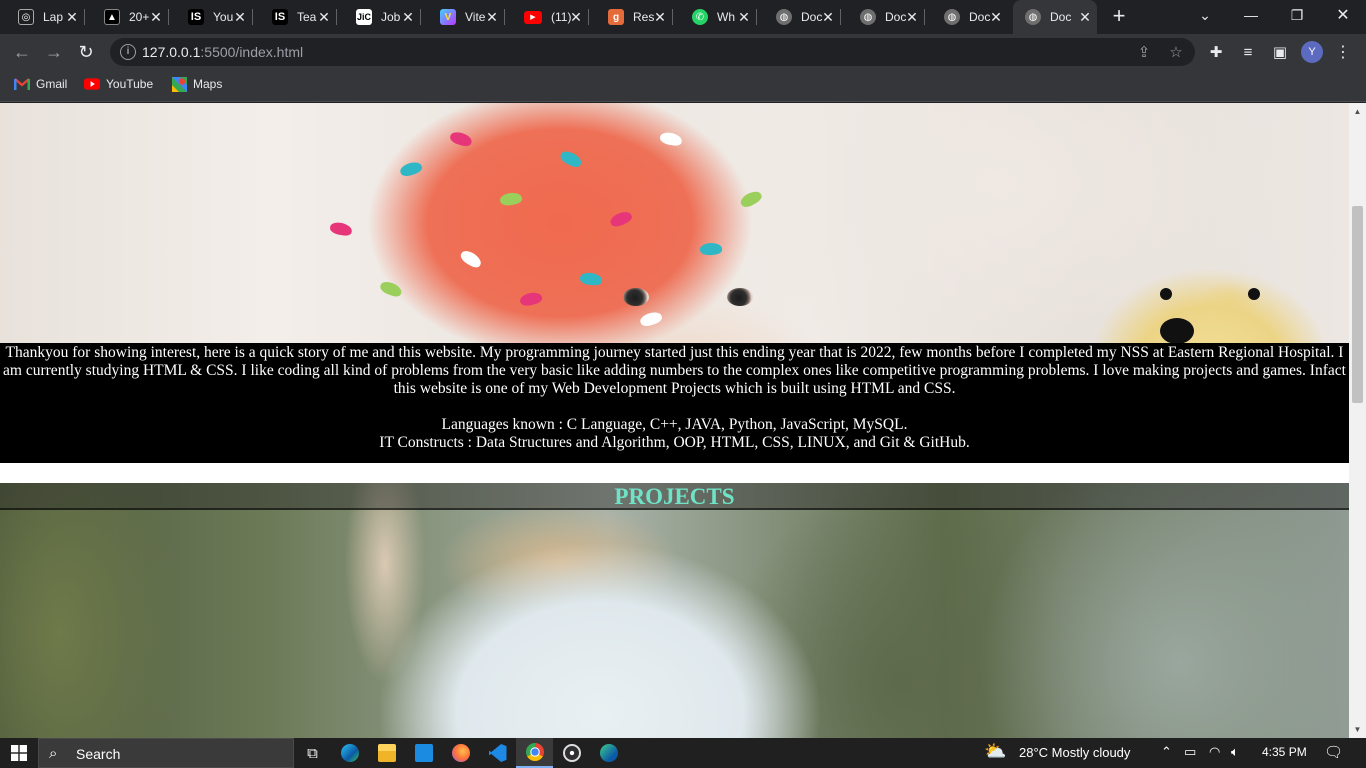 This screenshot has height=768, width=1366. Describe the element at coordinates (674, 473) in the screenshot. I see `section-gap` at that location.